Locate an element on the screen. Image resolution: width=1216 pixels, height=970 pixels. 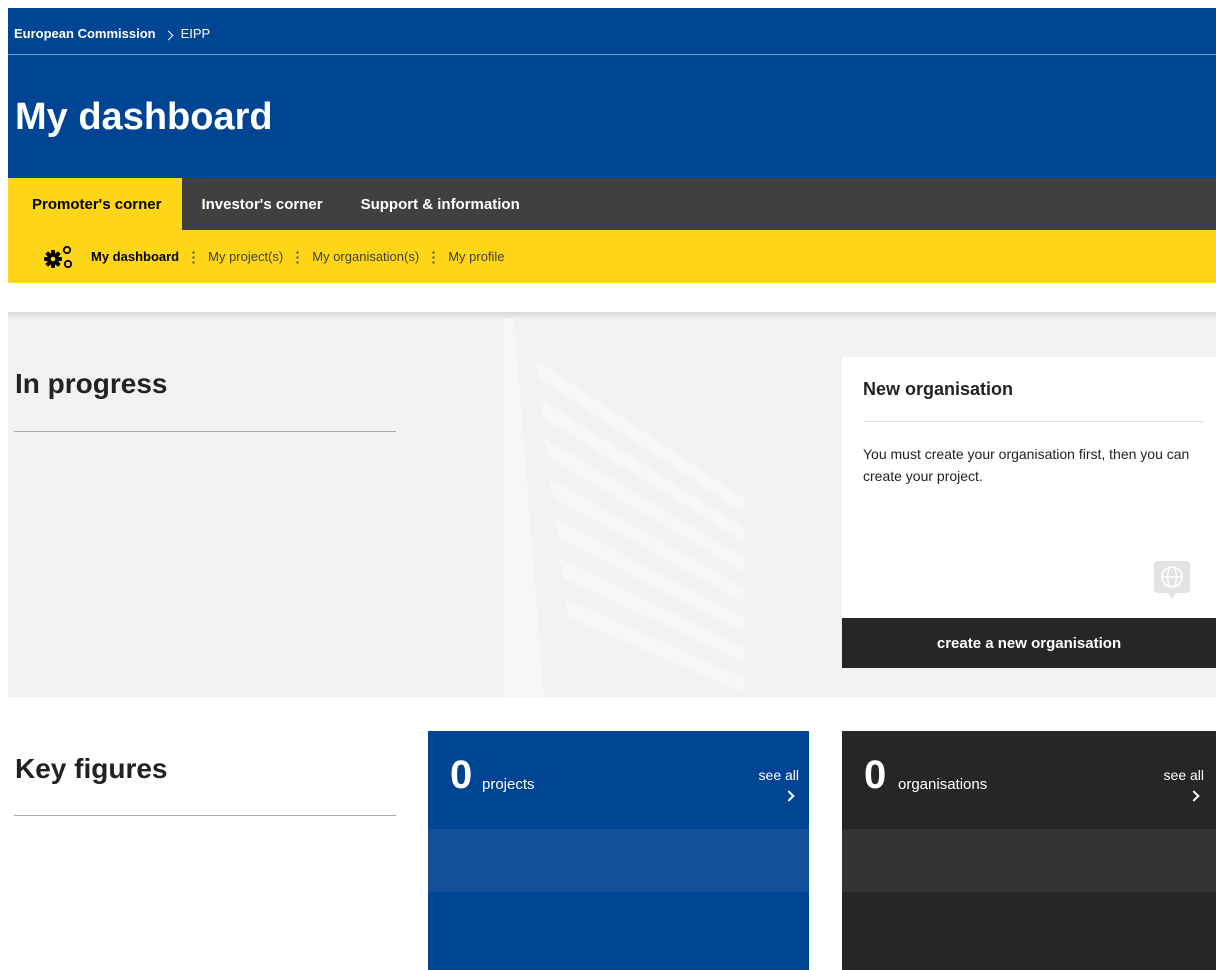
key-figures-title: Key figures is located at coordinates (91, 768).